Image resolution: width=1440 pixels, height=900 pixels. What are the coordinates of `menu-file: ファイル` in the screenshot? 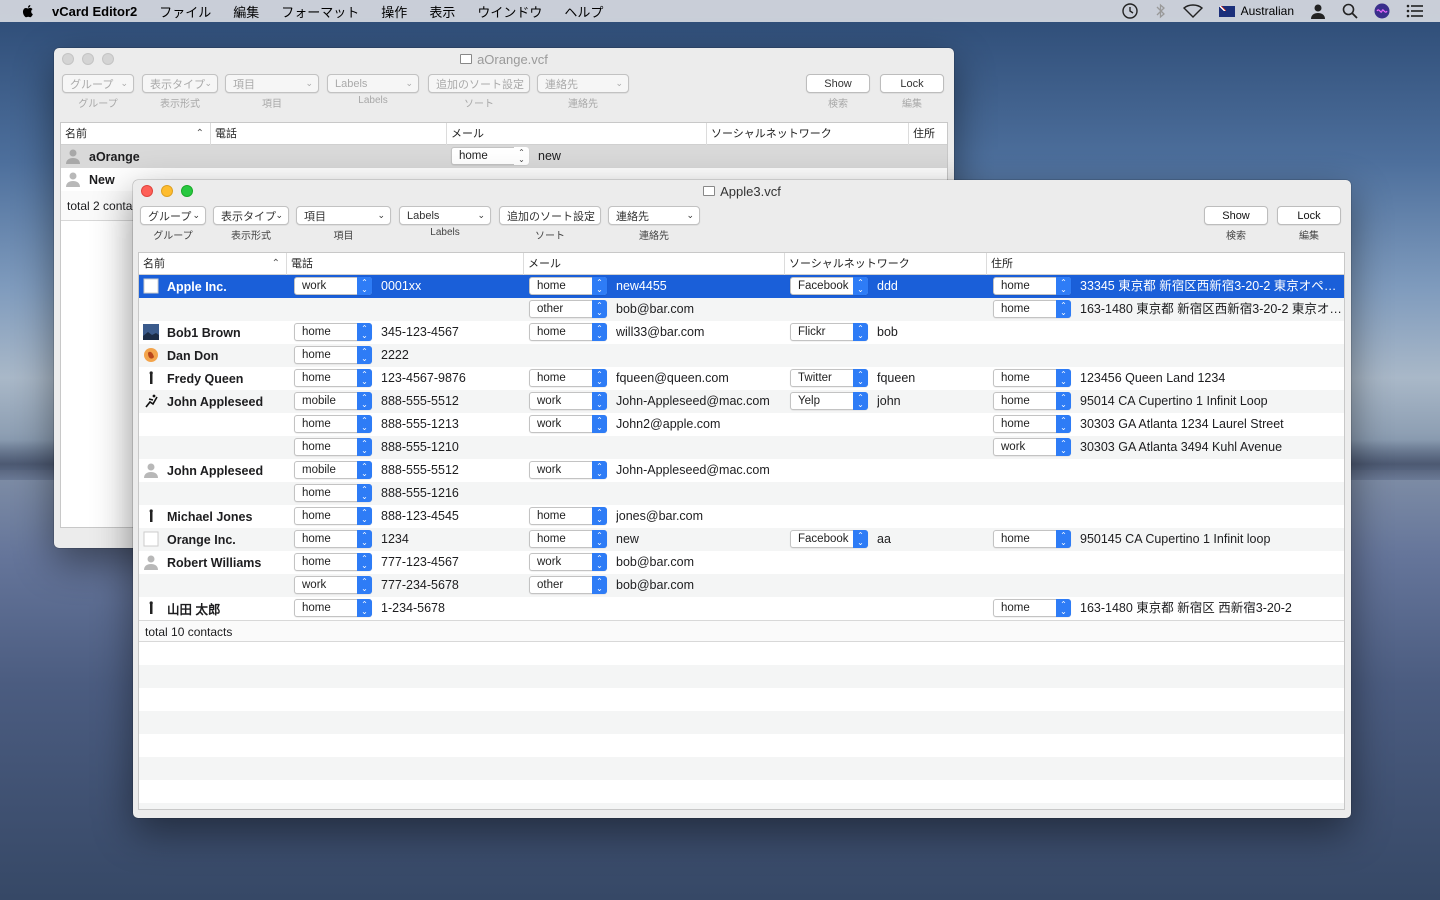 It's located at (185, 11).